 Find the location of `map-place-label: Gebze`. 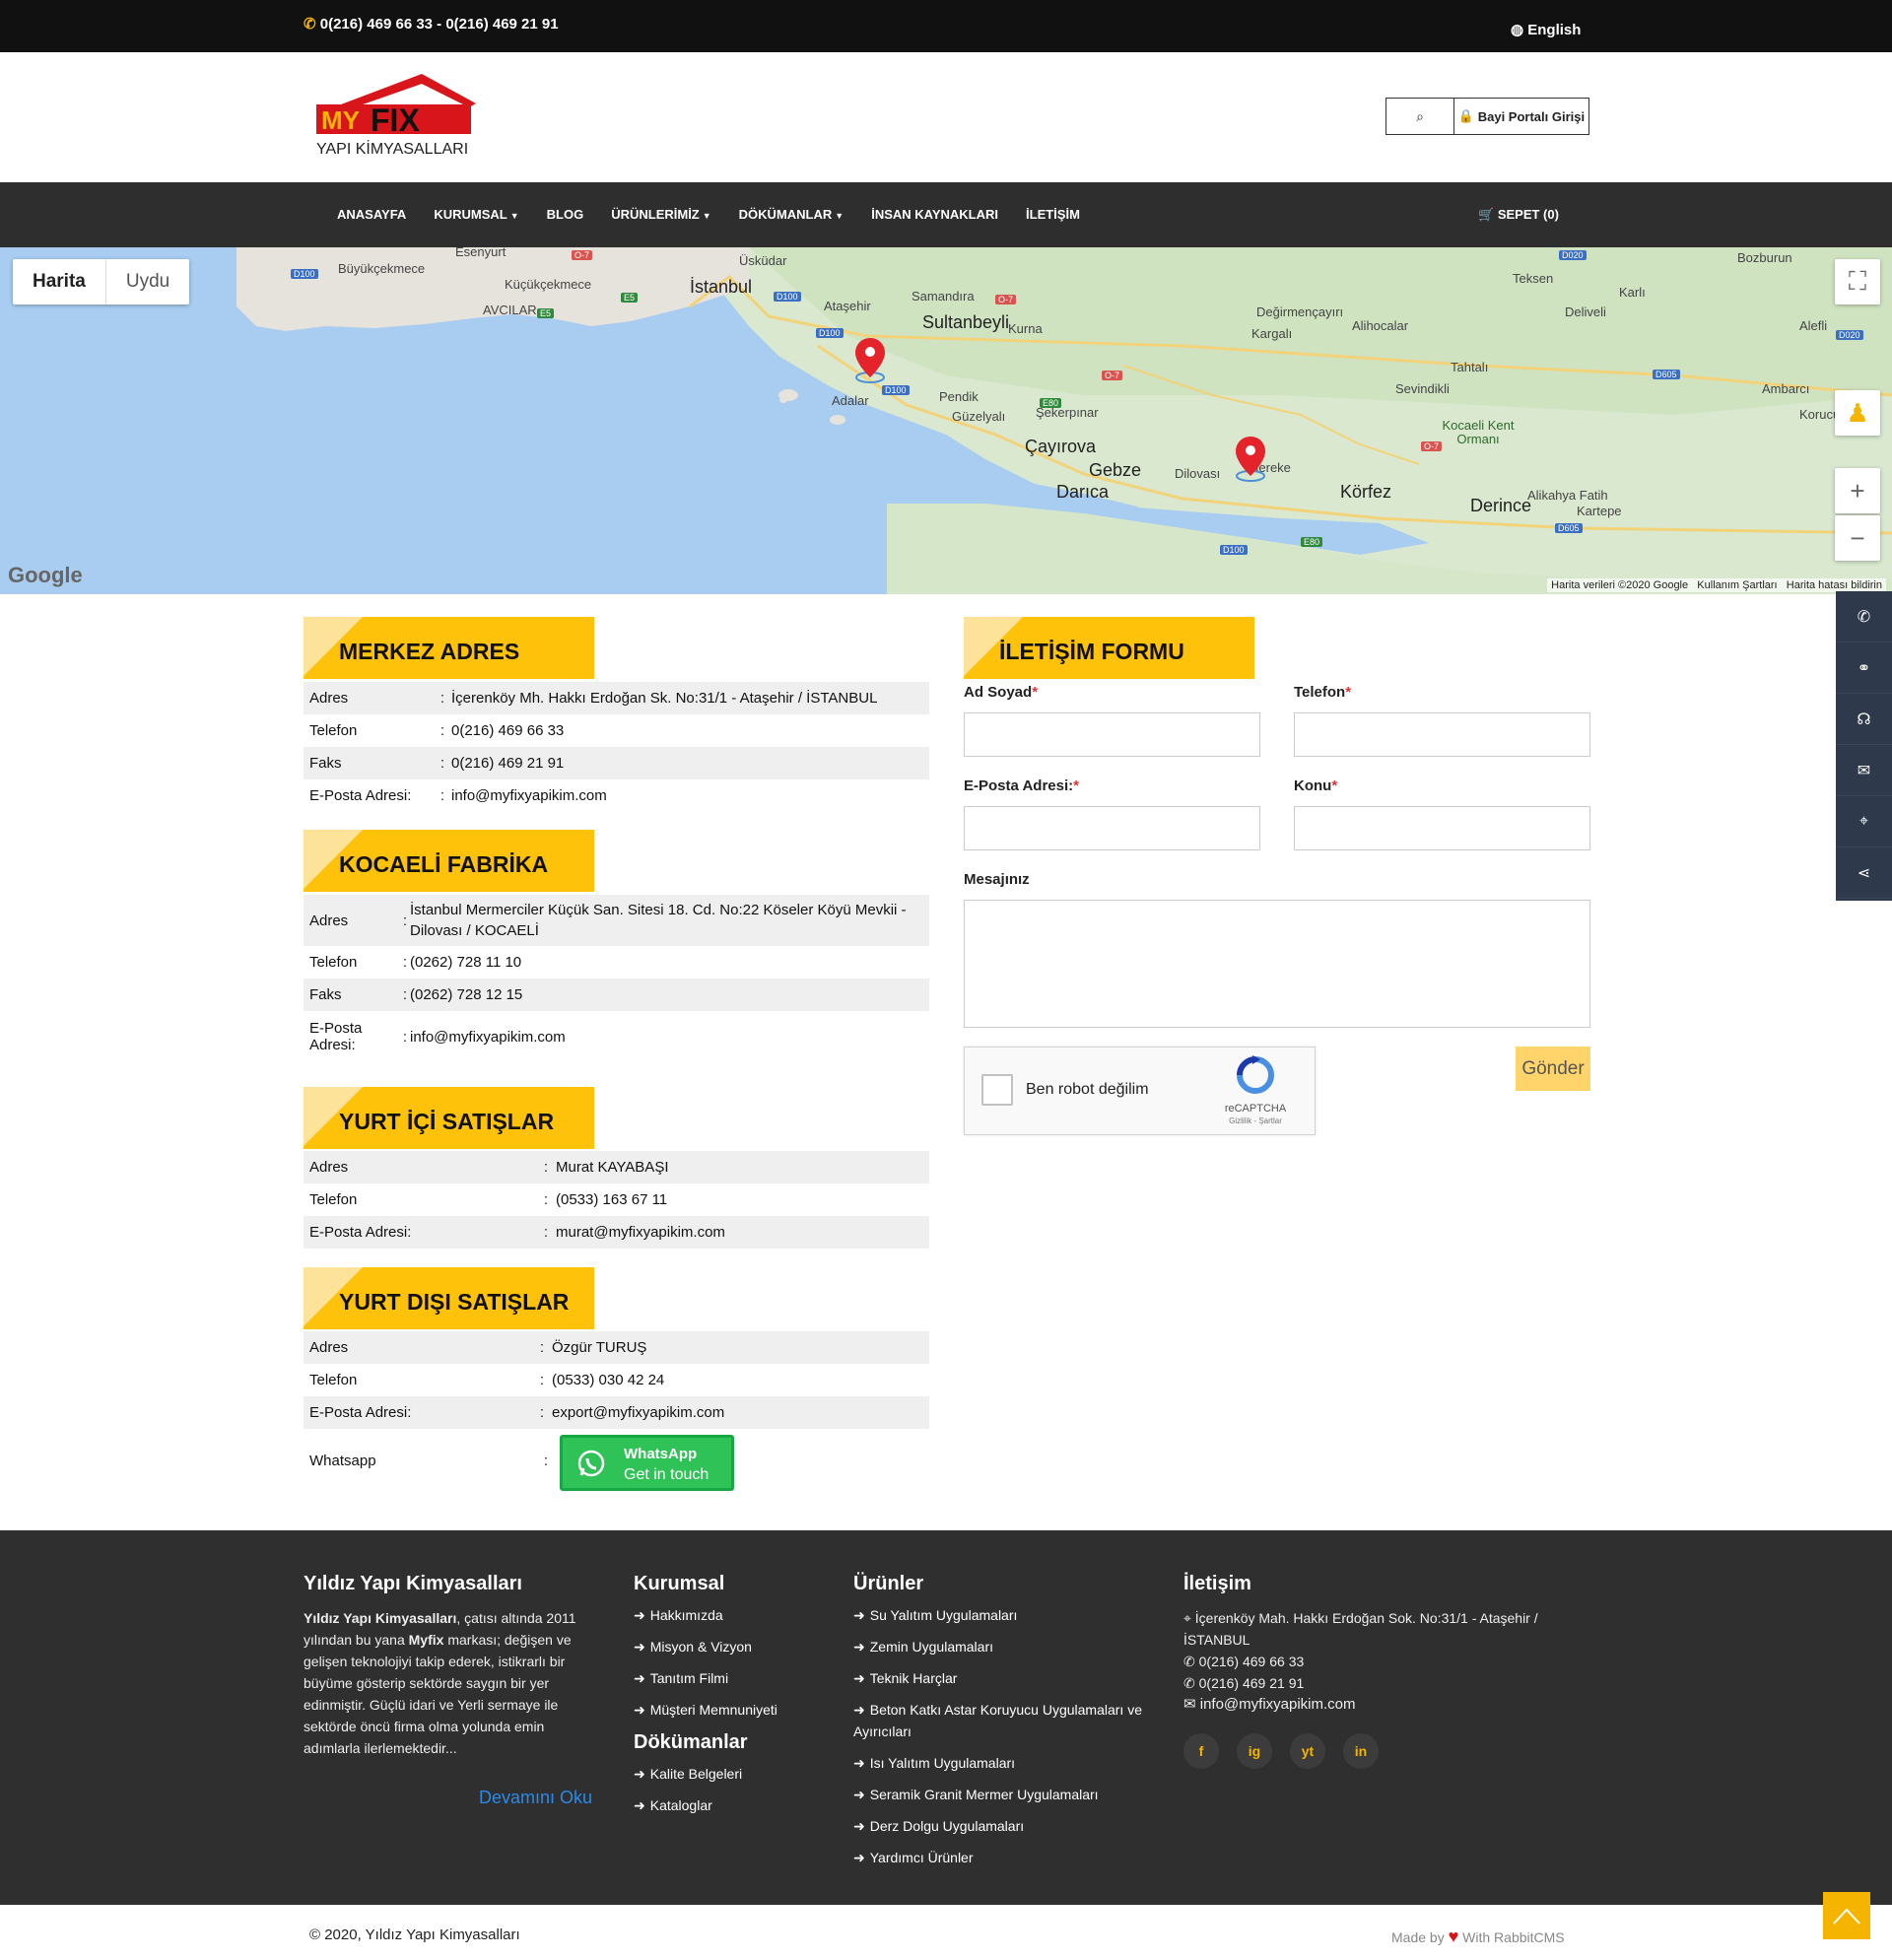

map-place-label: Gebze is located at coordinates (1115, 470).